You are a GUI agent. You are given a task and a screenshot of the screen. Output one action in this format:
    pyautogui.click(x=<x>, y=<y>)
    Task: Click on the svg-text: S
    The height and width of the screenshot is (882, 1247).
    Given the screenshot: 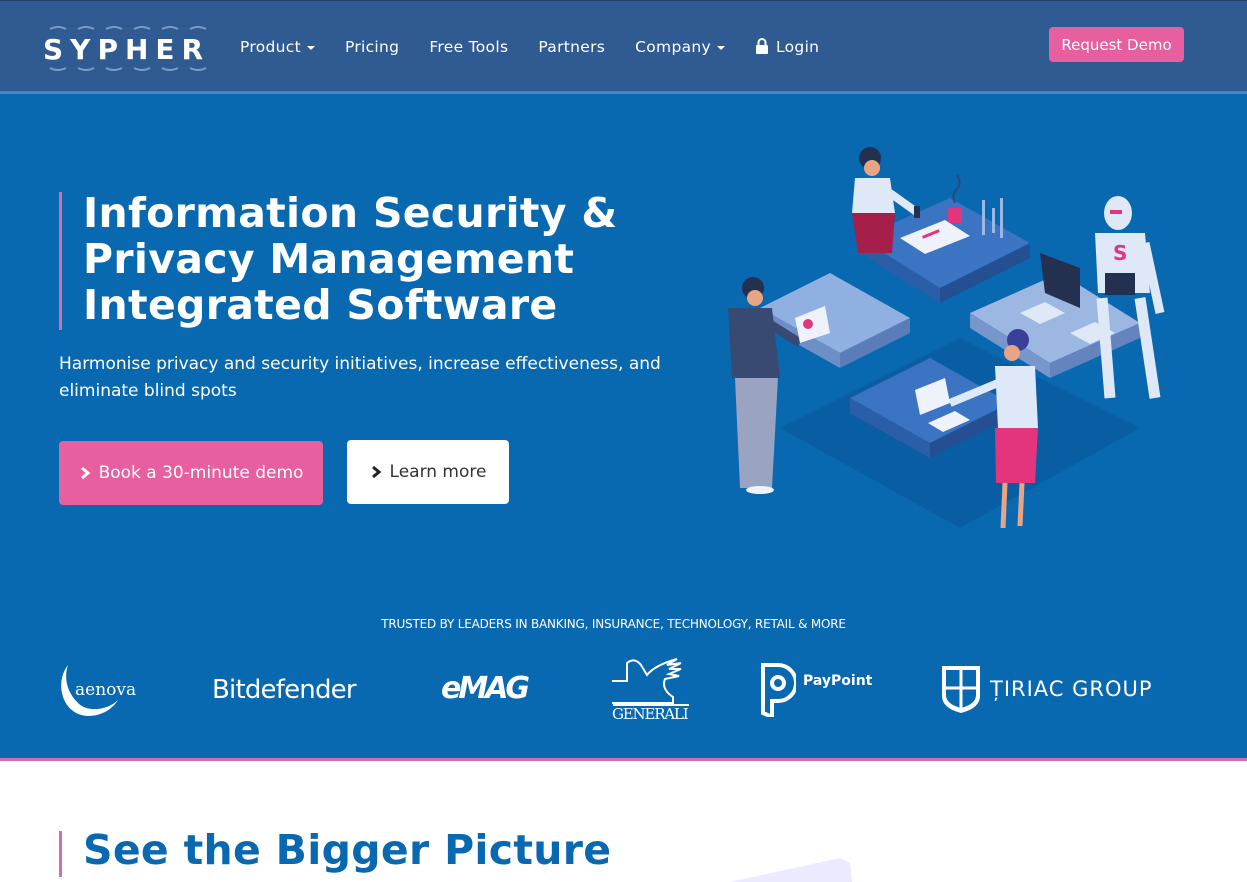 What is the action you would take?
    pyautogui.click(x=1120, y=253)
    